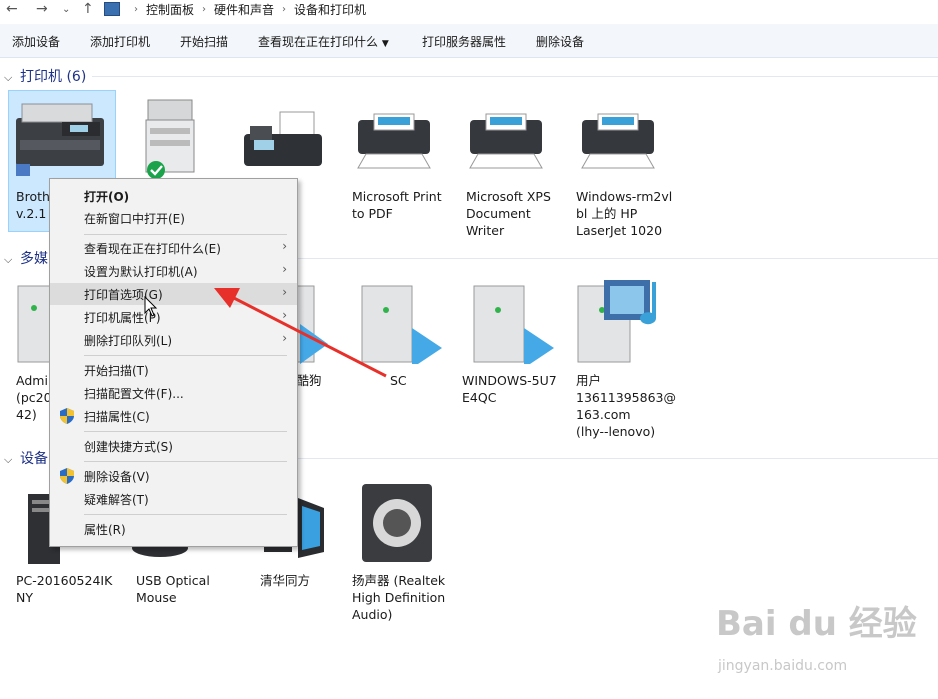  I want to click on menu-item-label: 设置为默认打印机(A), so click(141, 272).